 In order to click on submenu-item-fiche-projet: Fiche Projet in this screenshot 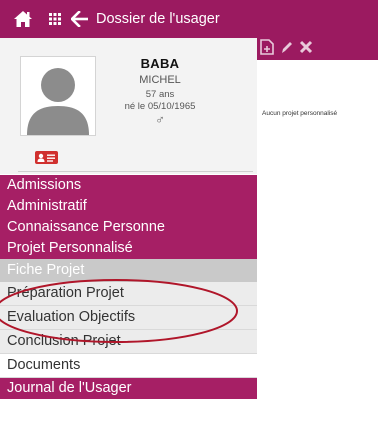, I will do `click(128, 270)`.